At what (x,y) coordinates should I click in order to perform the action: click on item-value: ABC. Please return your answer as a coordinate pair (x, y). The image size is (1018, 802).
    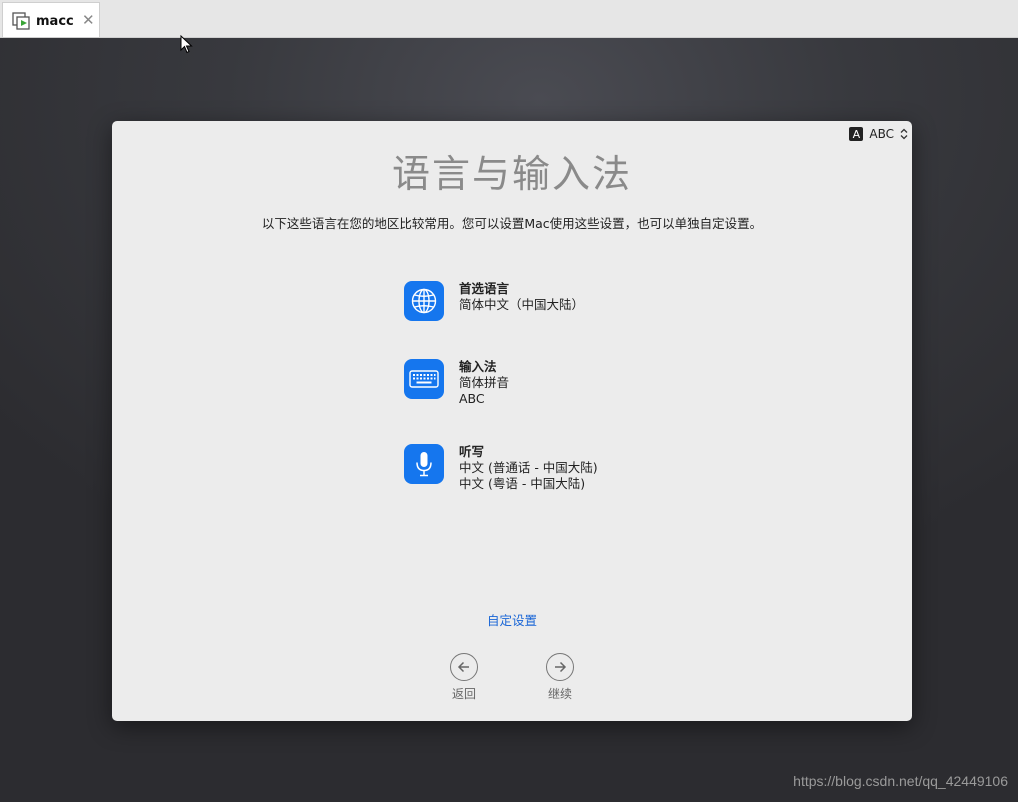
    Looking at the image, I should click on (472, 398).